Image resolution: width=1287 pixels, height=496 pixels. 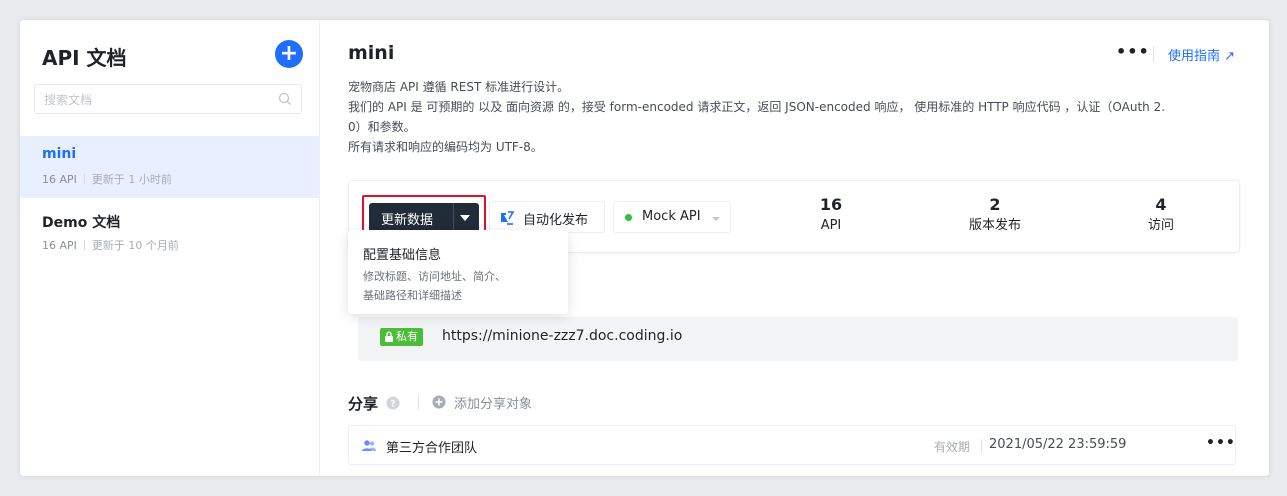 I want to click on mock-api-label: Mock API, so click(x=671, y=216).